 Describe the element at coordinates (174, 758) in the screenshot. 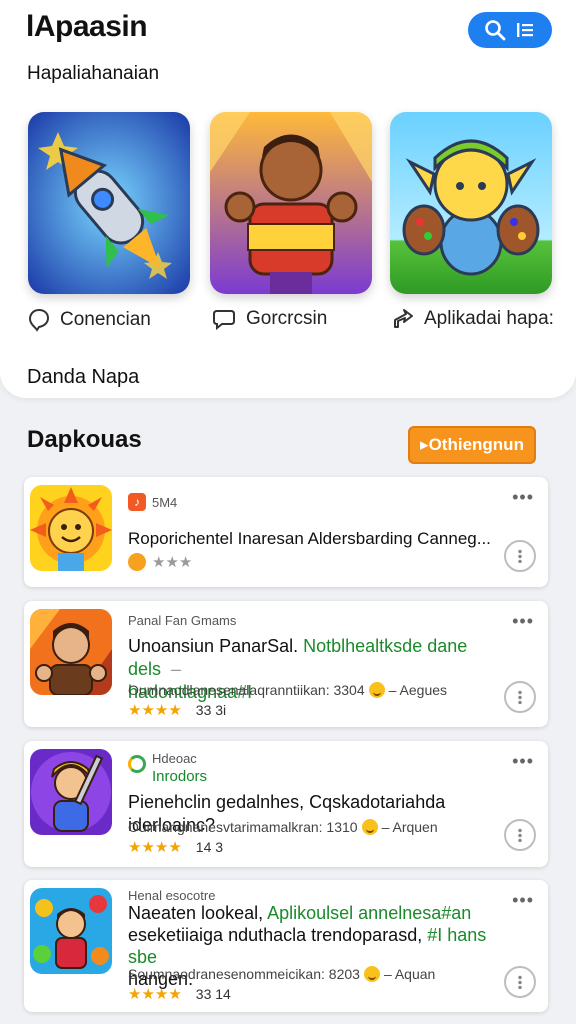

I see `publisher-name: Hdeoac` at that location.